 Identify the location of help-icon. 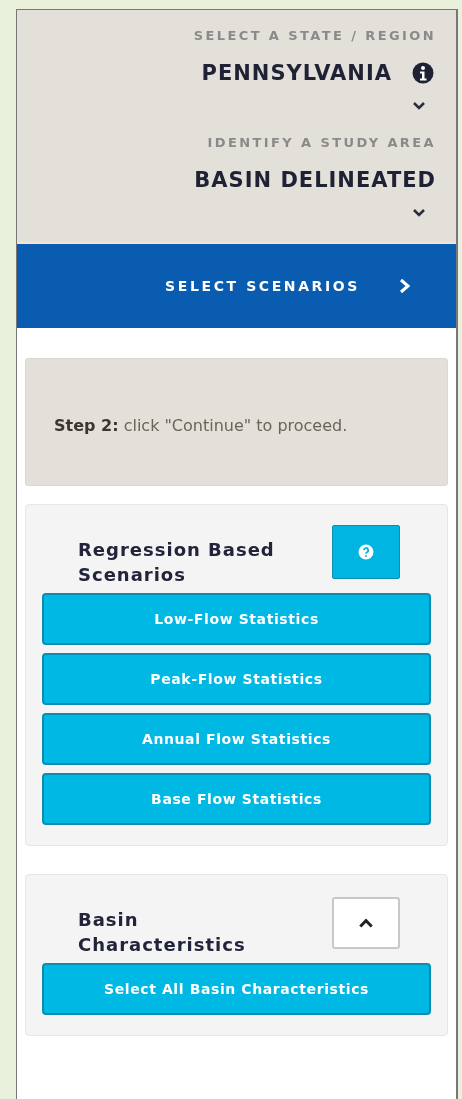
(366, 552).